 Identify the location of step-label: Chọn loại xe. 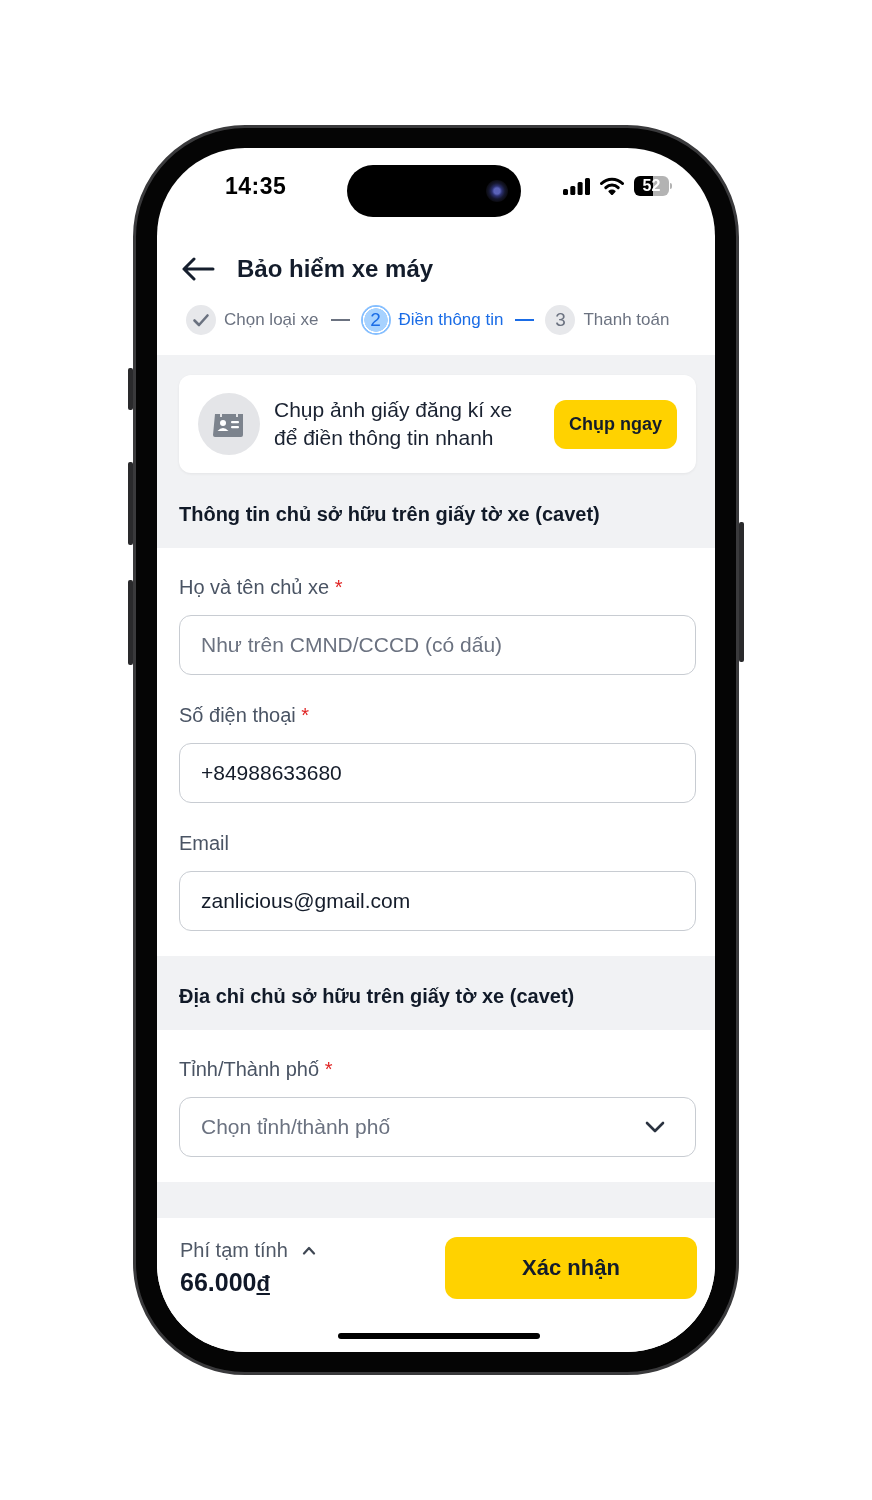
(271, 320).